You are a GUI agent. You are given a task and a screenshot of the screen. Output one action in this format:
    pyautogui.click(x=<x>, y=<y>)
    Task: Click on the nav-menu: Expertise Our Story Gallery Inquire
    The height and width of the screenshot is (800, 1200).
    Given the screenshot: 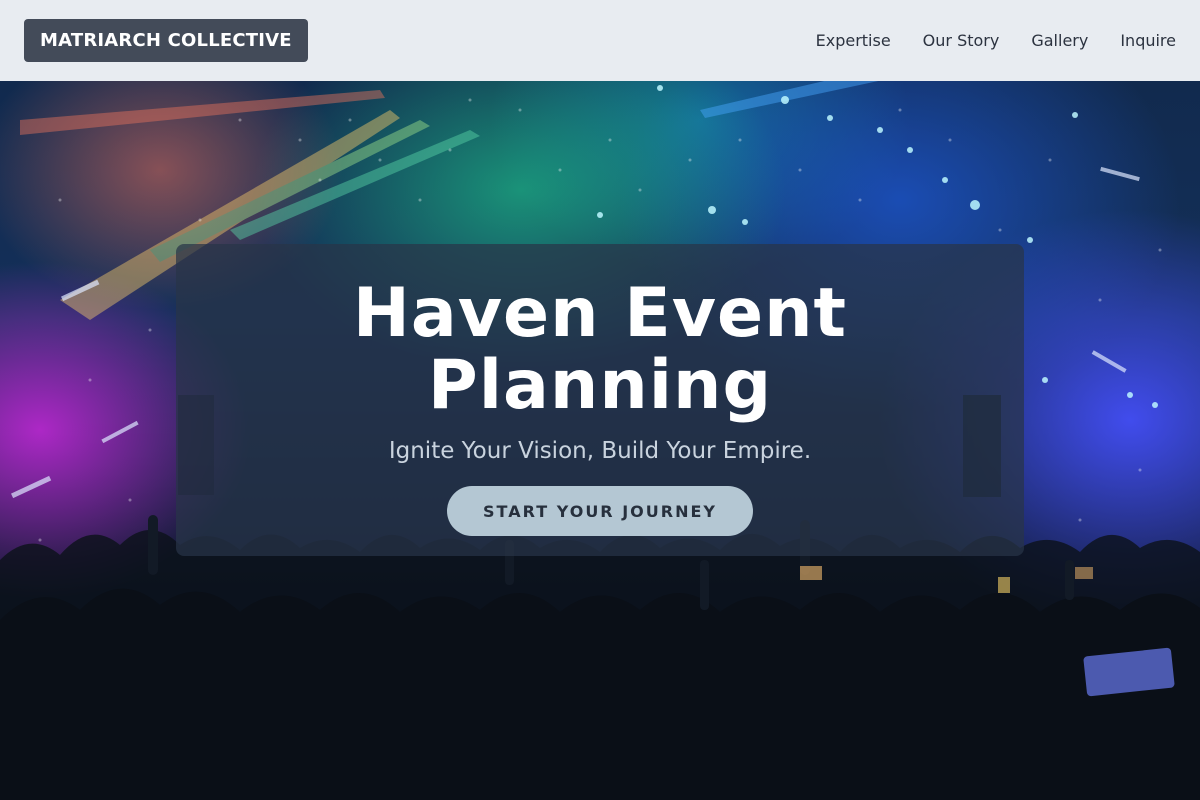 What is the action you would take?
    pyautogui.click(x=996, y=40)
    